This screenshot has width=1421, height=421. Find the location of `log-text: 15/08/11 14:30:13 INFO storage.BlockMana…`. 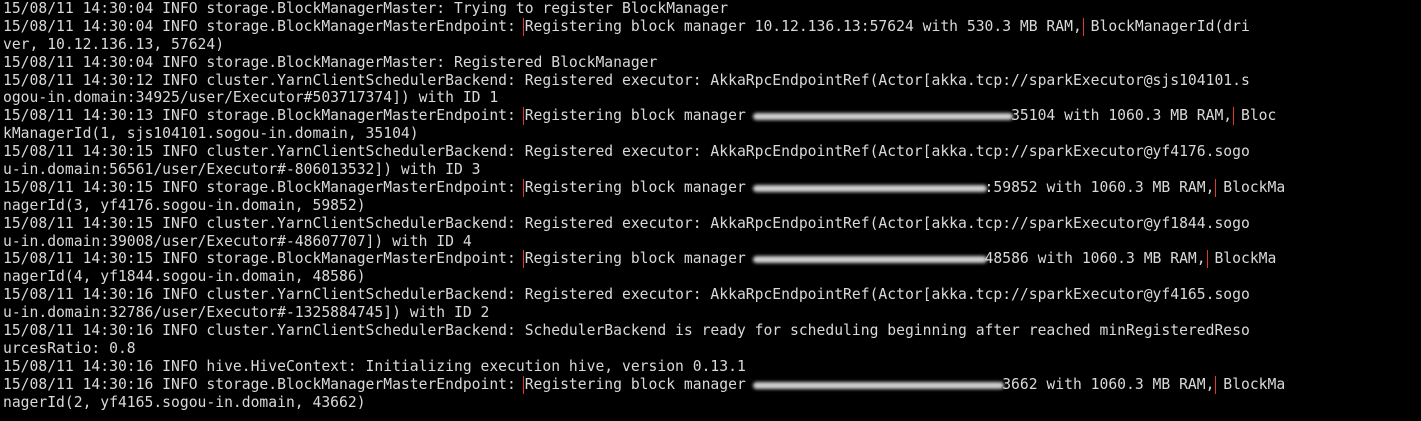

log-text: 15/08/11 14:30:13 INFO storage.BlockMana… is located at coordinates (264, 116).